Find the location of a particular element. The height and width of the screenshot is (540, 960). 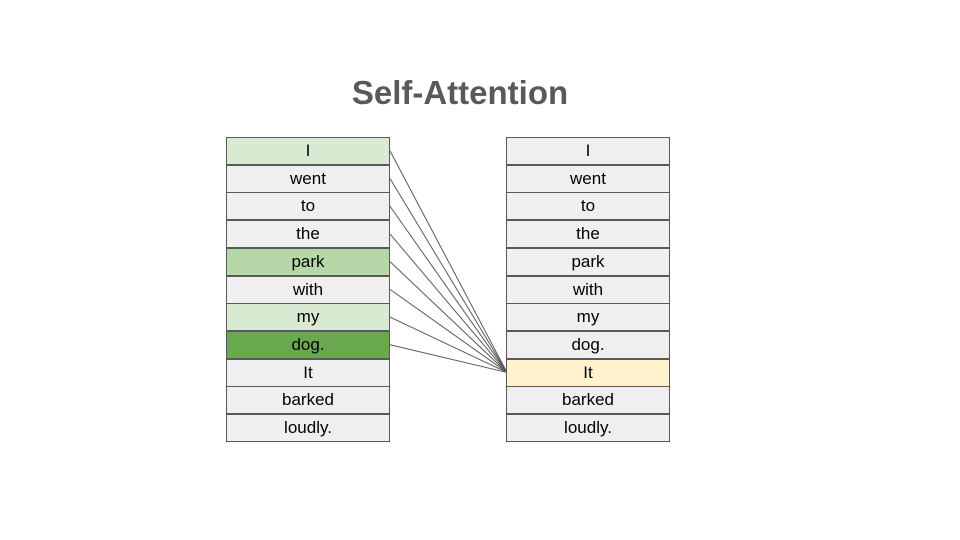

left-token-10: barked is located at coordinates (308, 400).